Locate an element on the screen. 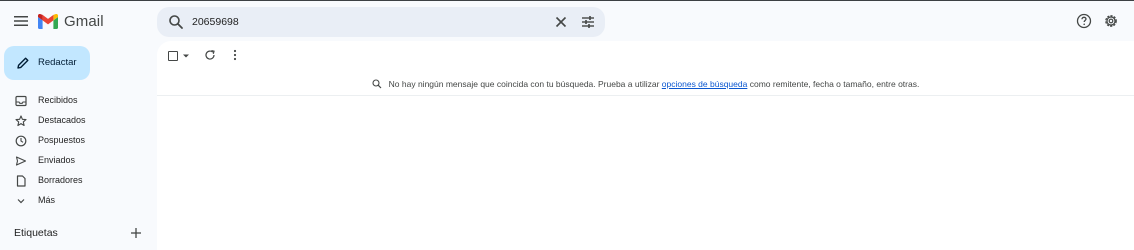 The width and height of the screenshot is (1134, 250). clock-icon is located at coordinates (21, 141).